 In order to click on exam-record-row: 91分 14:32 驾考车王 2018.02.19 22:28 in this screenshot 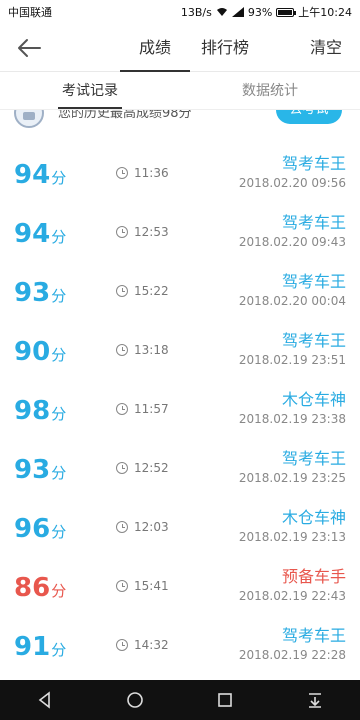, I will do `click(180, 647)`.